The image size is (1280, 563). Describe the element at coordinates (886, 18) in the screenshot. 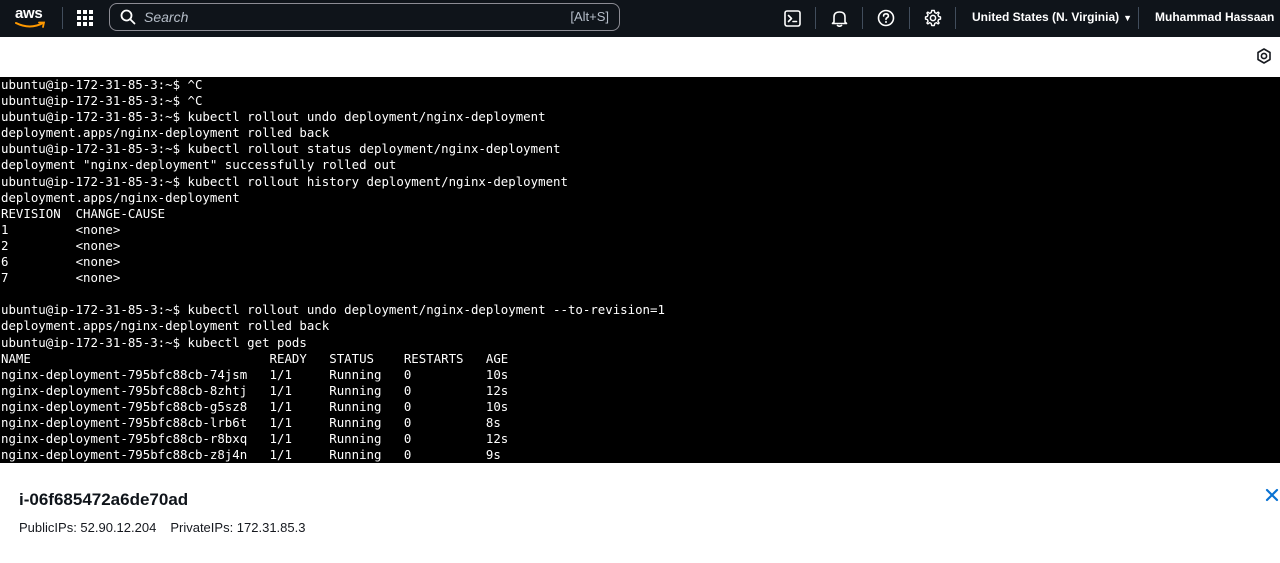

I see `help-icon` at that location.